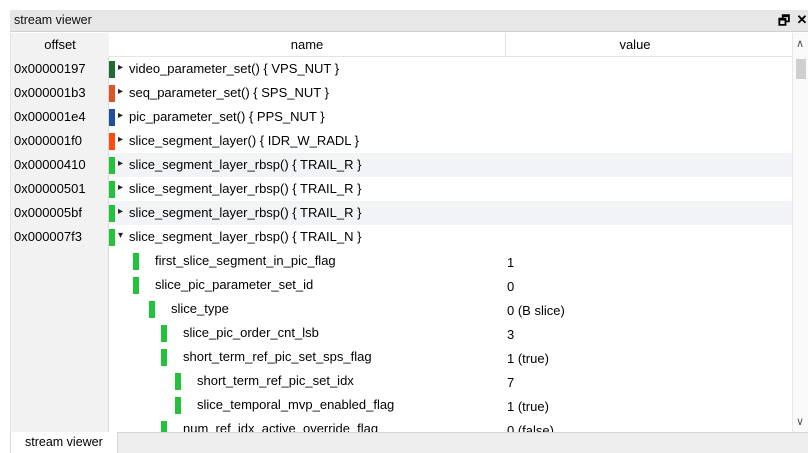 The height and width of the screenshot is (453, 808). What do you see at coordinates (200, 308) in the screenshot?
I see `row-label: slice_type` at bounding box center [200, 308].